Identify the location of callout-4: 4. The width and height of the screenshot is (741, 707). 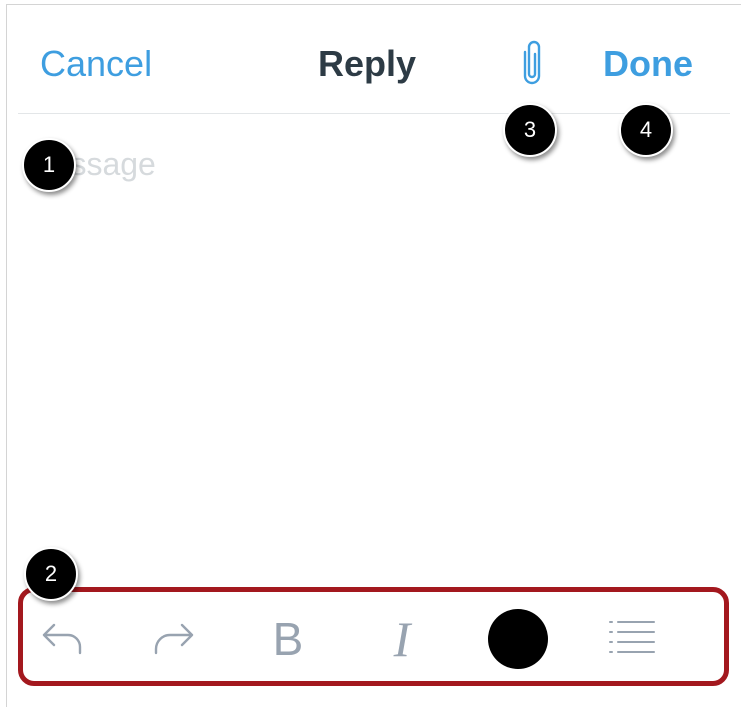
(646, 130).